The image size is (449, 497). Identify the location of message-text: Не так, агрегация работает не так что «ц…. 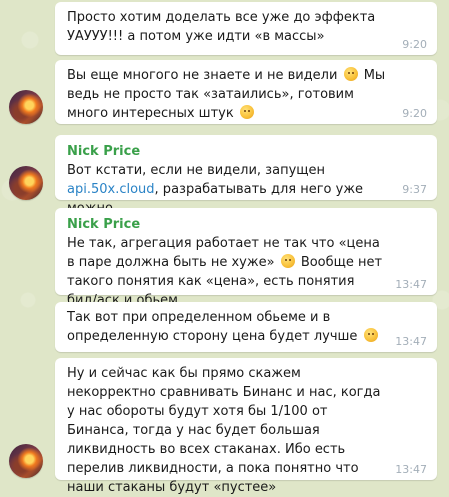
(227, 272).